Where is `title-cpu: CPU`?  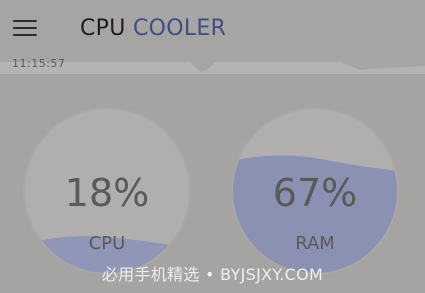 title-cpu: CPU is located at coordinates (103, 28).